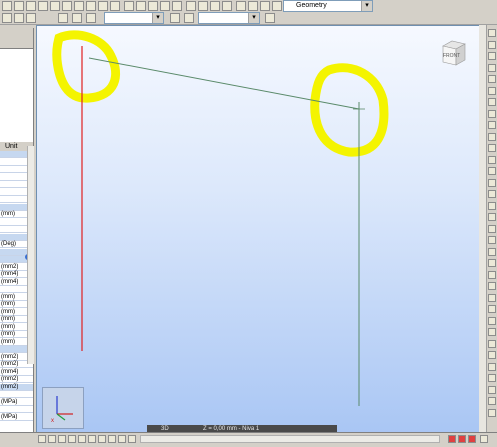 The image size is (497, 447). I want to click on level-combo: ▾, so click(229, 18).